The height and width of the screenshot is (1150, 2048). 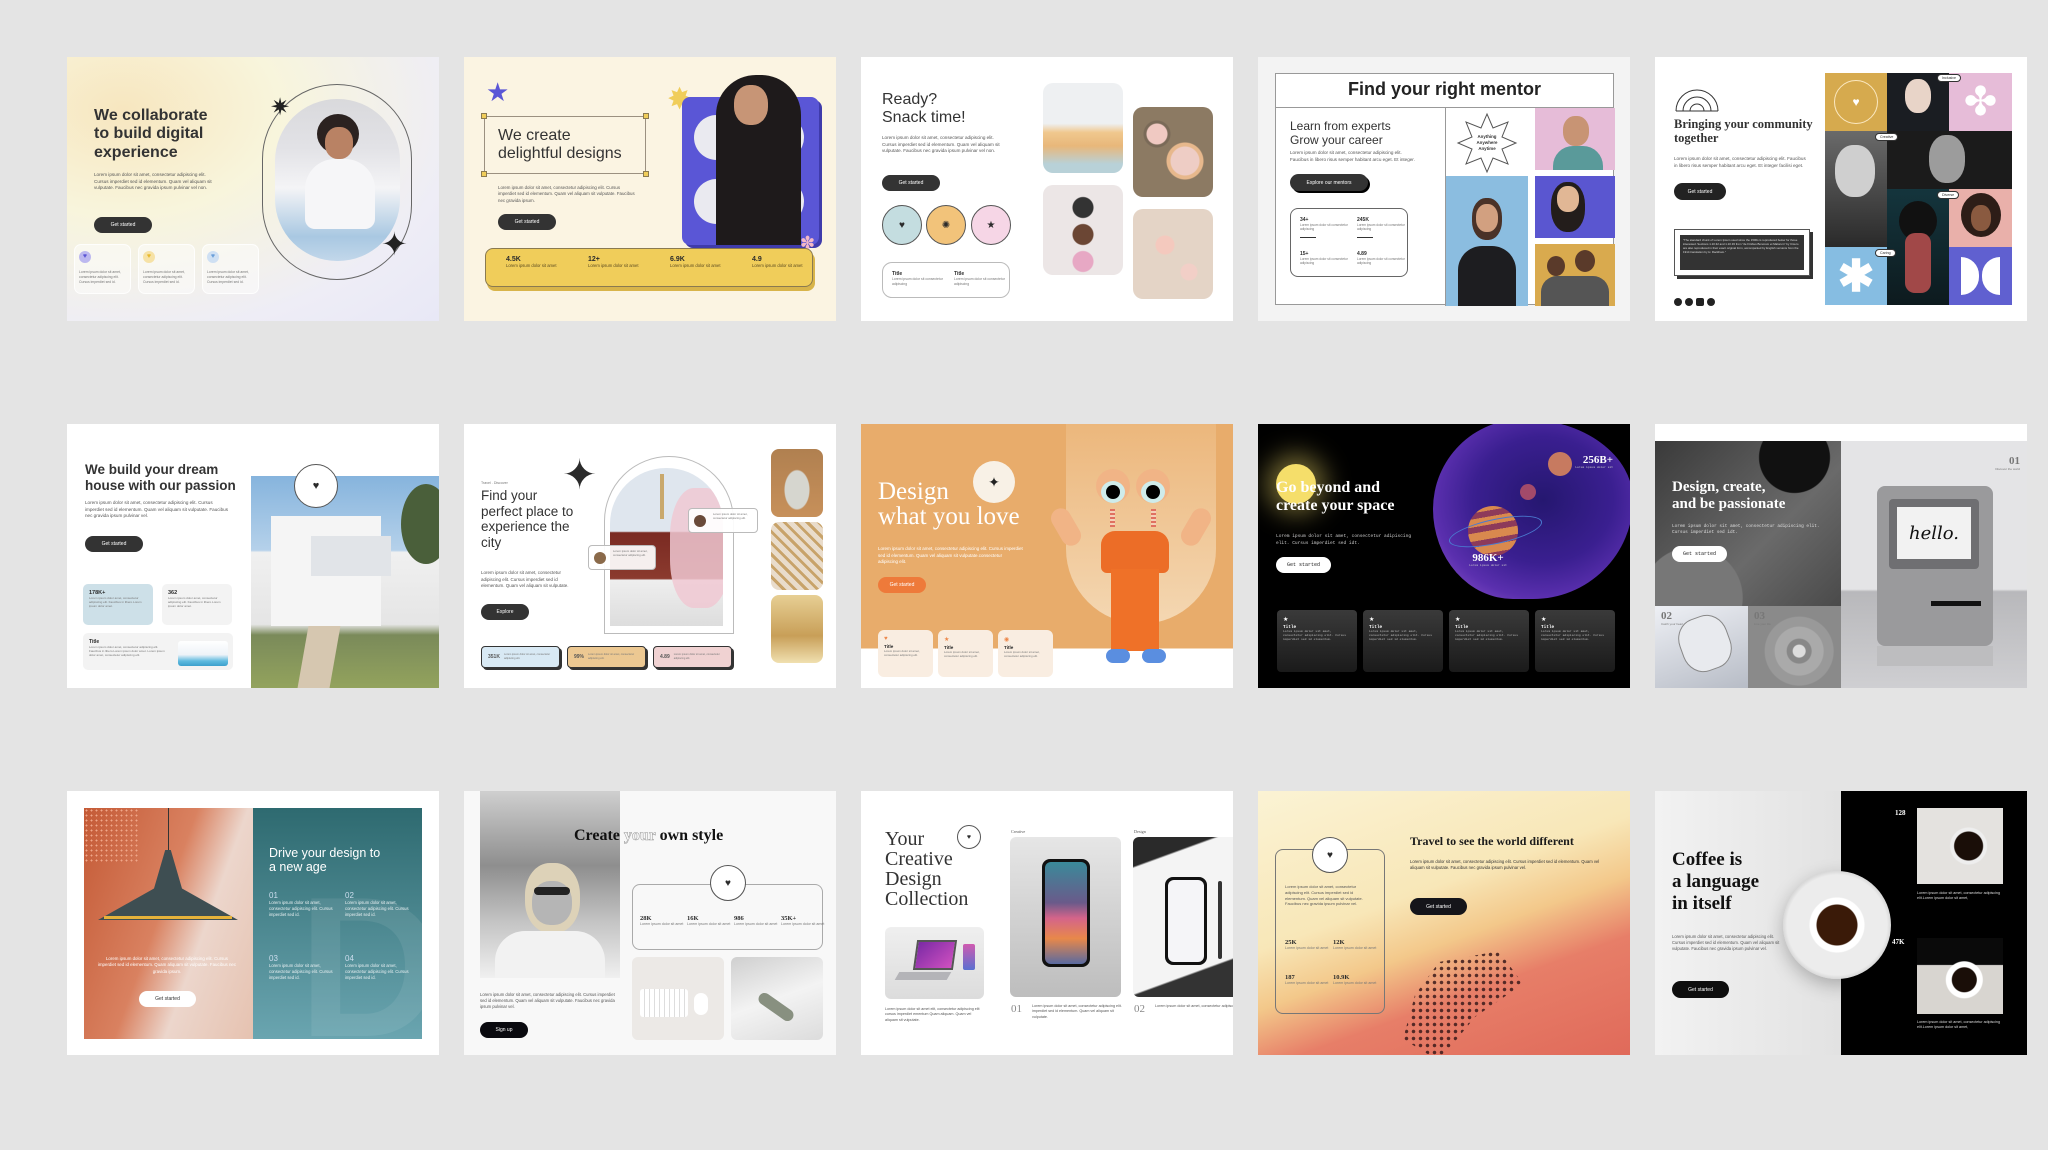 I want to click on sign-up-button: Sign up, so click(x=504, y=1030).